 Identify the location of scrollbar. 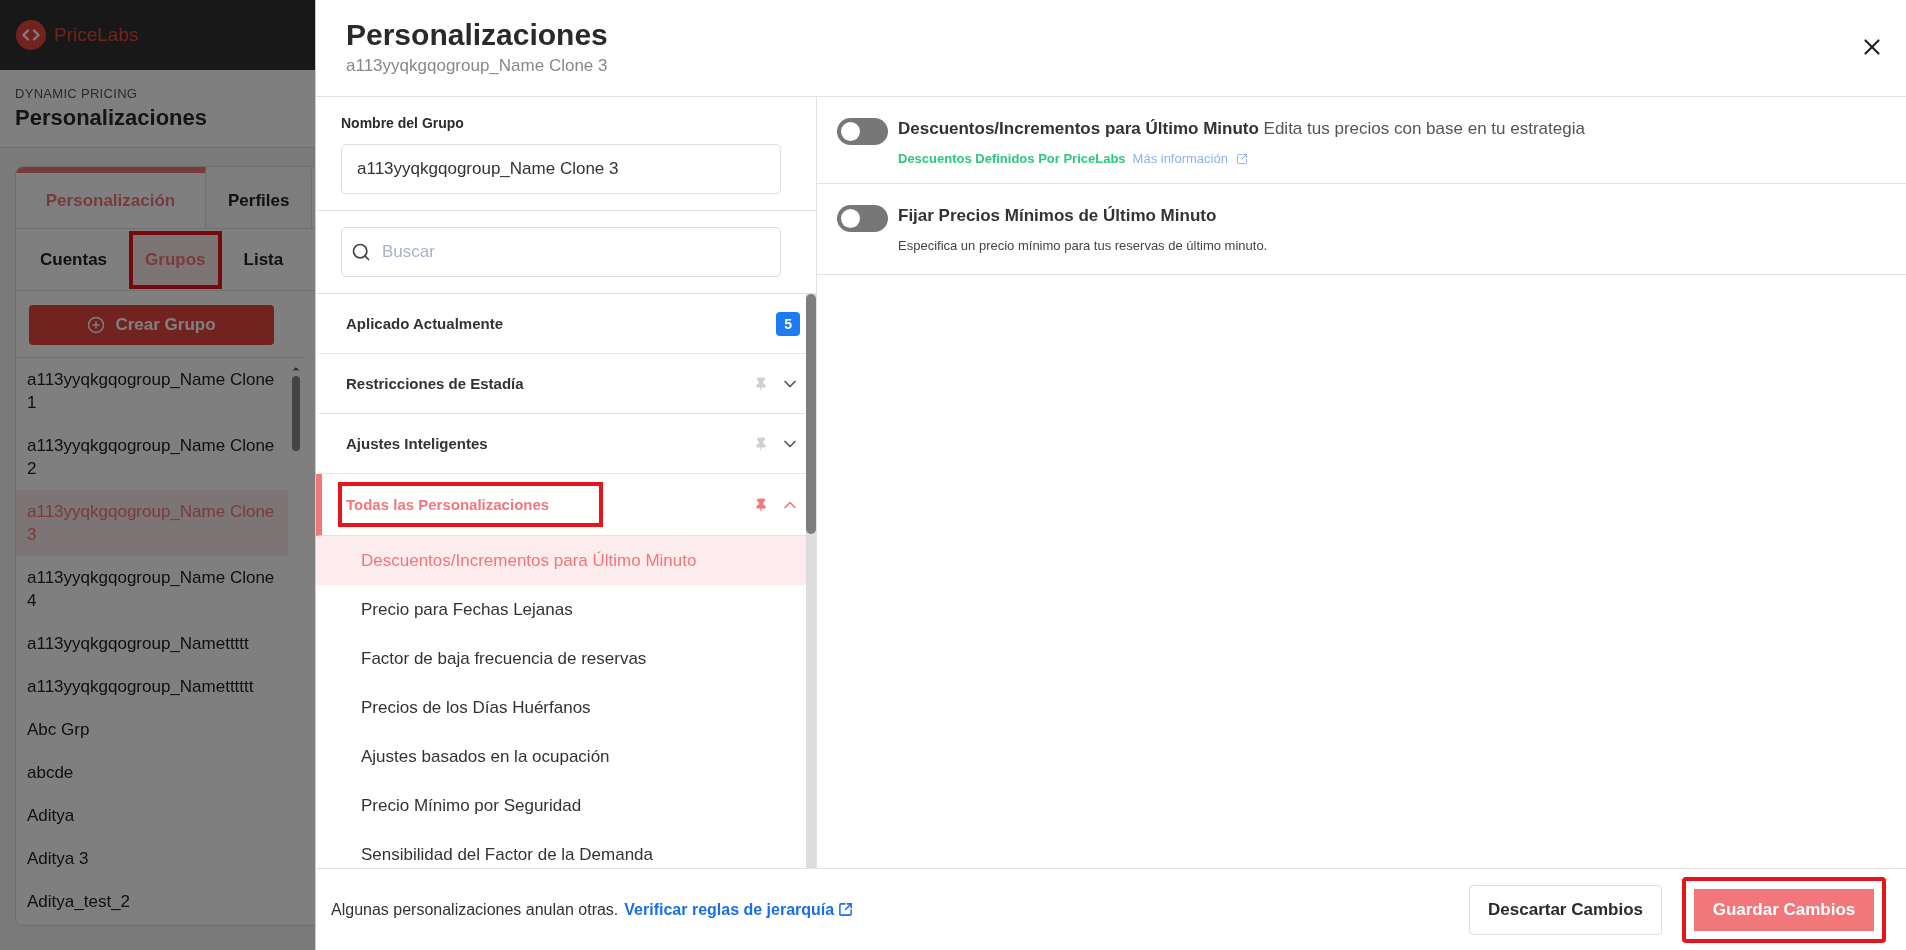
(811, 581).